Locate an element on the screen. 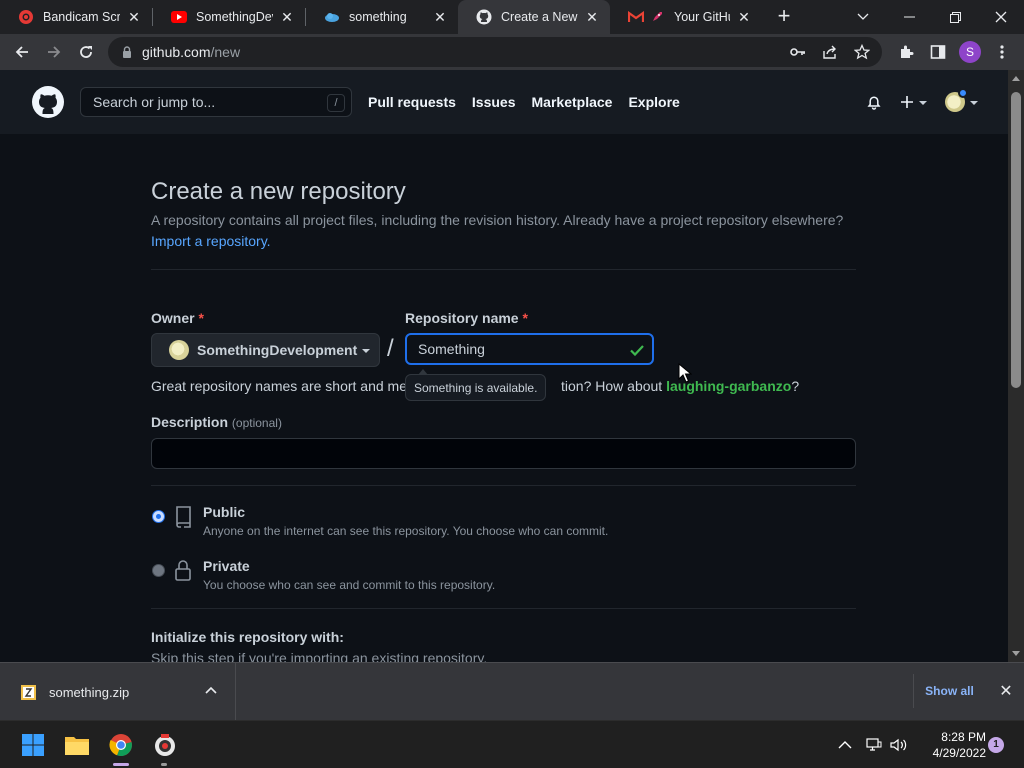 This screenshot has height=768, width=1024. scroll-up-icon is located at coordinates (1016, 78).